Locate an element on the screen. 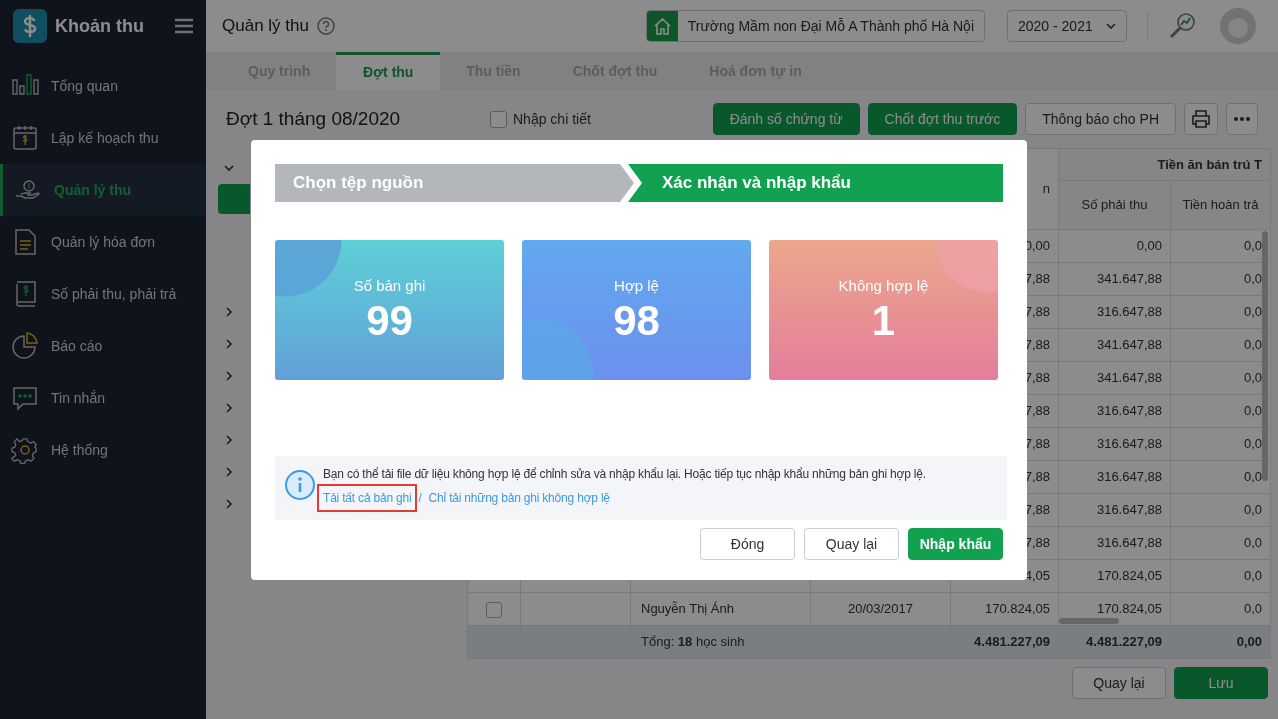  row-checkbox is located at coordinates (494, 609).